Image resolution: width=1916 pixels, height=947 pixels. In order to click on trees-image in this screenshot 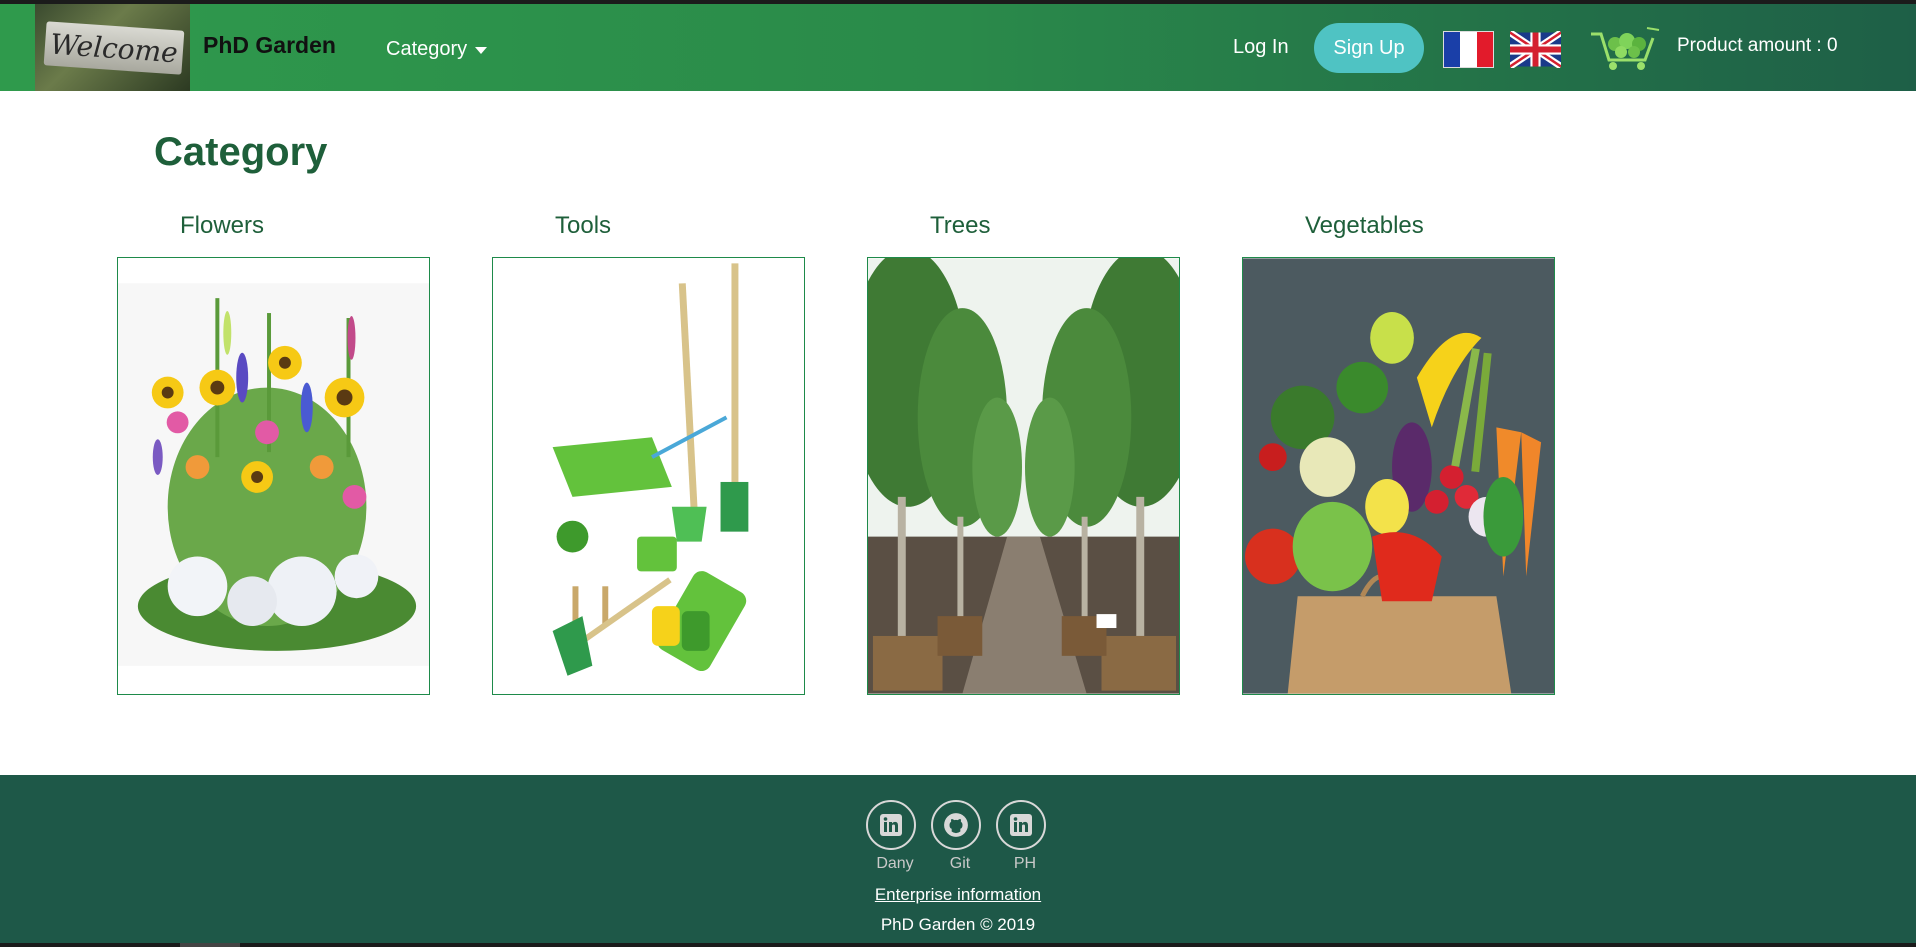, I will do `click(1023, 476)`.